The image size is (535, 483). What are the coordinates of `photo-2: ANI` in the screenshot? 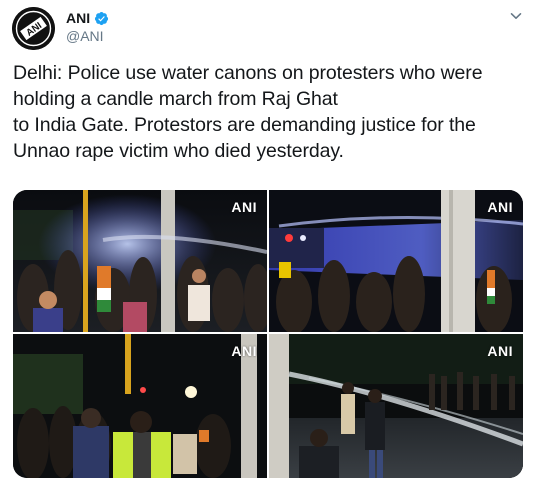 It's located at (396, 261).